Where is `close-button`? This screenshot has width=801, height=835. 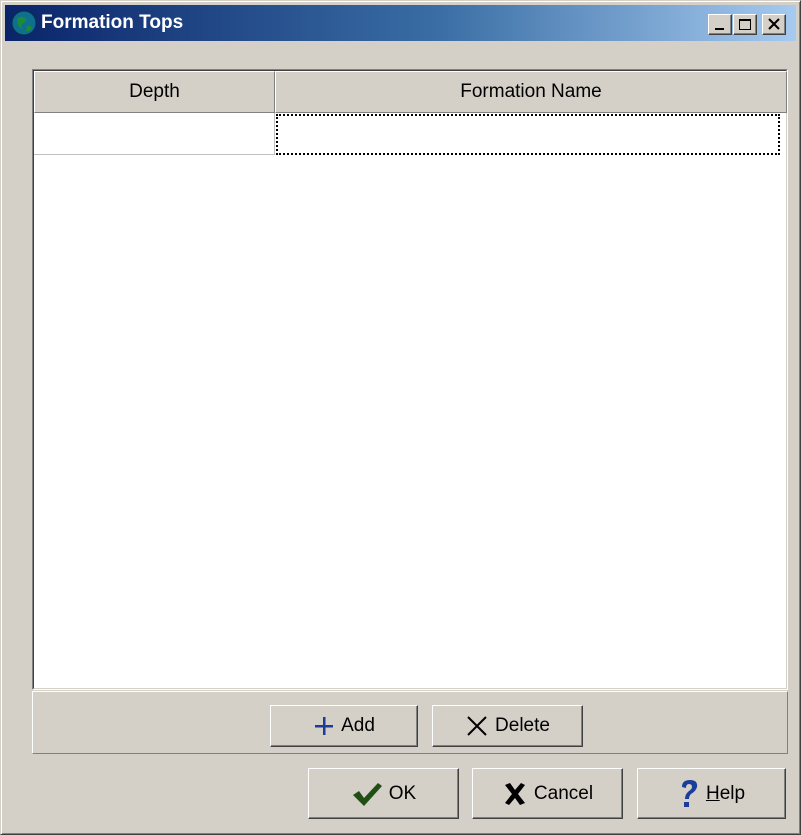
close-button is located at coordinates (774, 24).